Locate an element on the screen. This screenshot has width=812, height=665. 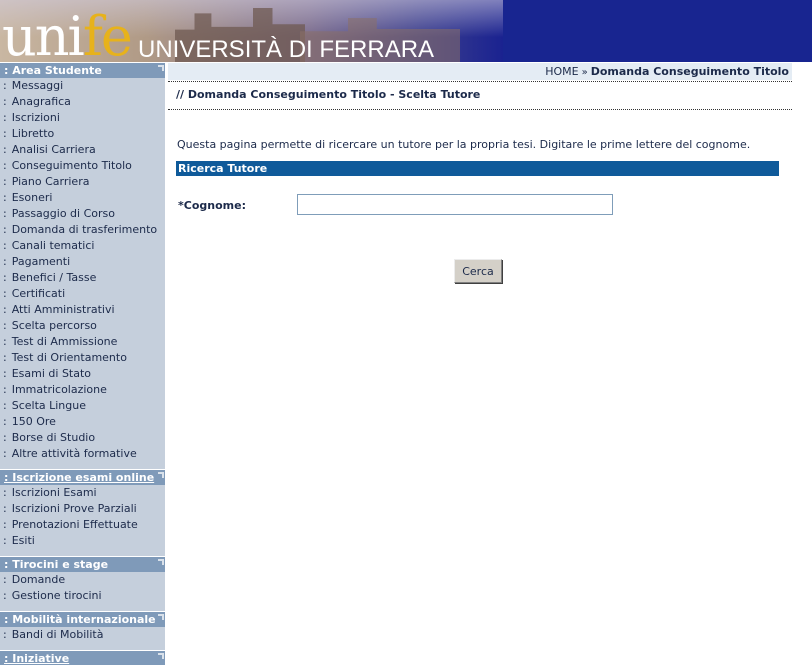
sidebar-item-label: Analisi Carriera is located at coordinates (53, 149).